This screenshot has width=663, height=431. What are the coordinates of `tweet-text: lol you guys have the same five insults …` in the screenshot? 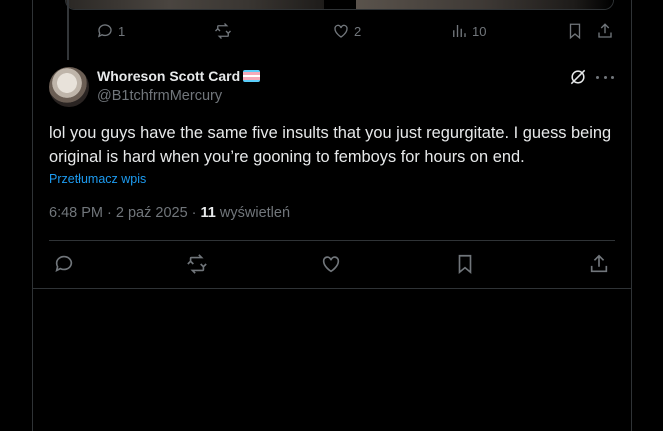 It's located at (330, 145).